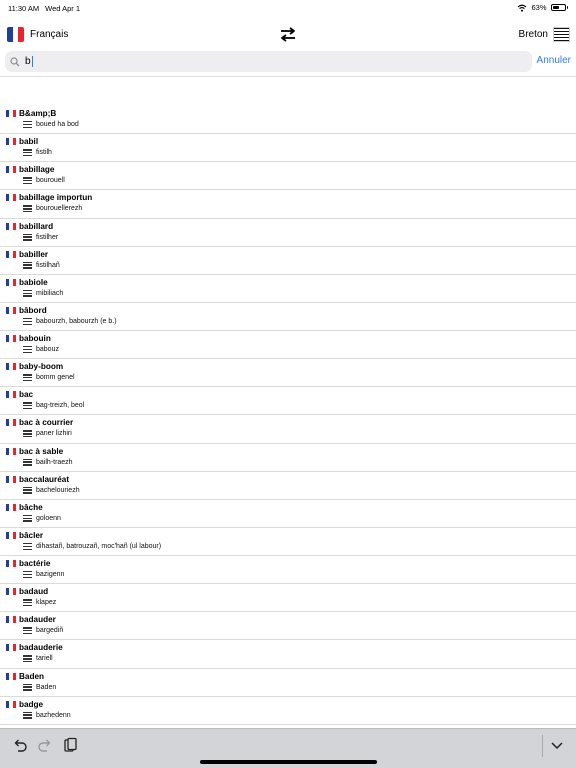 Image resolution: width=576 pixels, height=768 pixels. I want to click on entry-headword: badge, so click(24, 704).